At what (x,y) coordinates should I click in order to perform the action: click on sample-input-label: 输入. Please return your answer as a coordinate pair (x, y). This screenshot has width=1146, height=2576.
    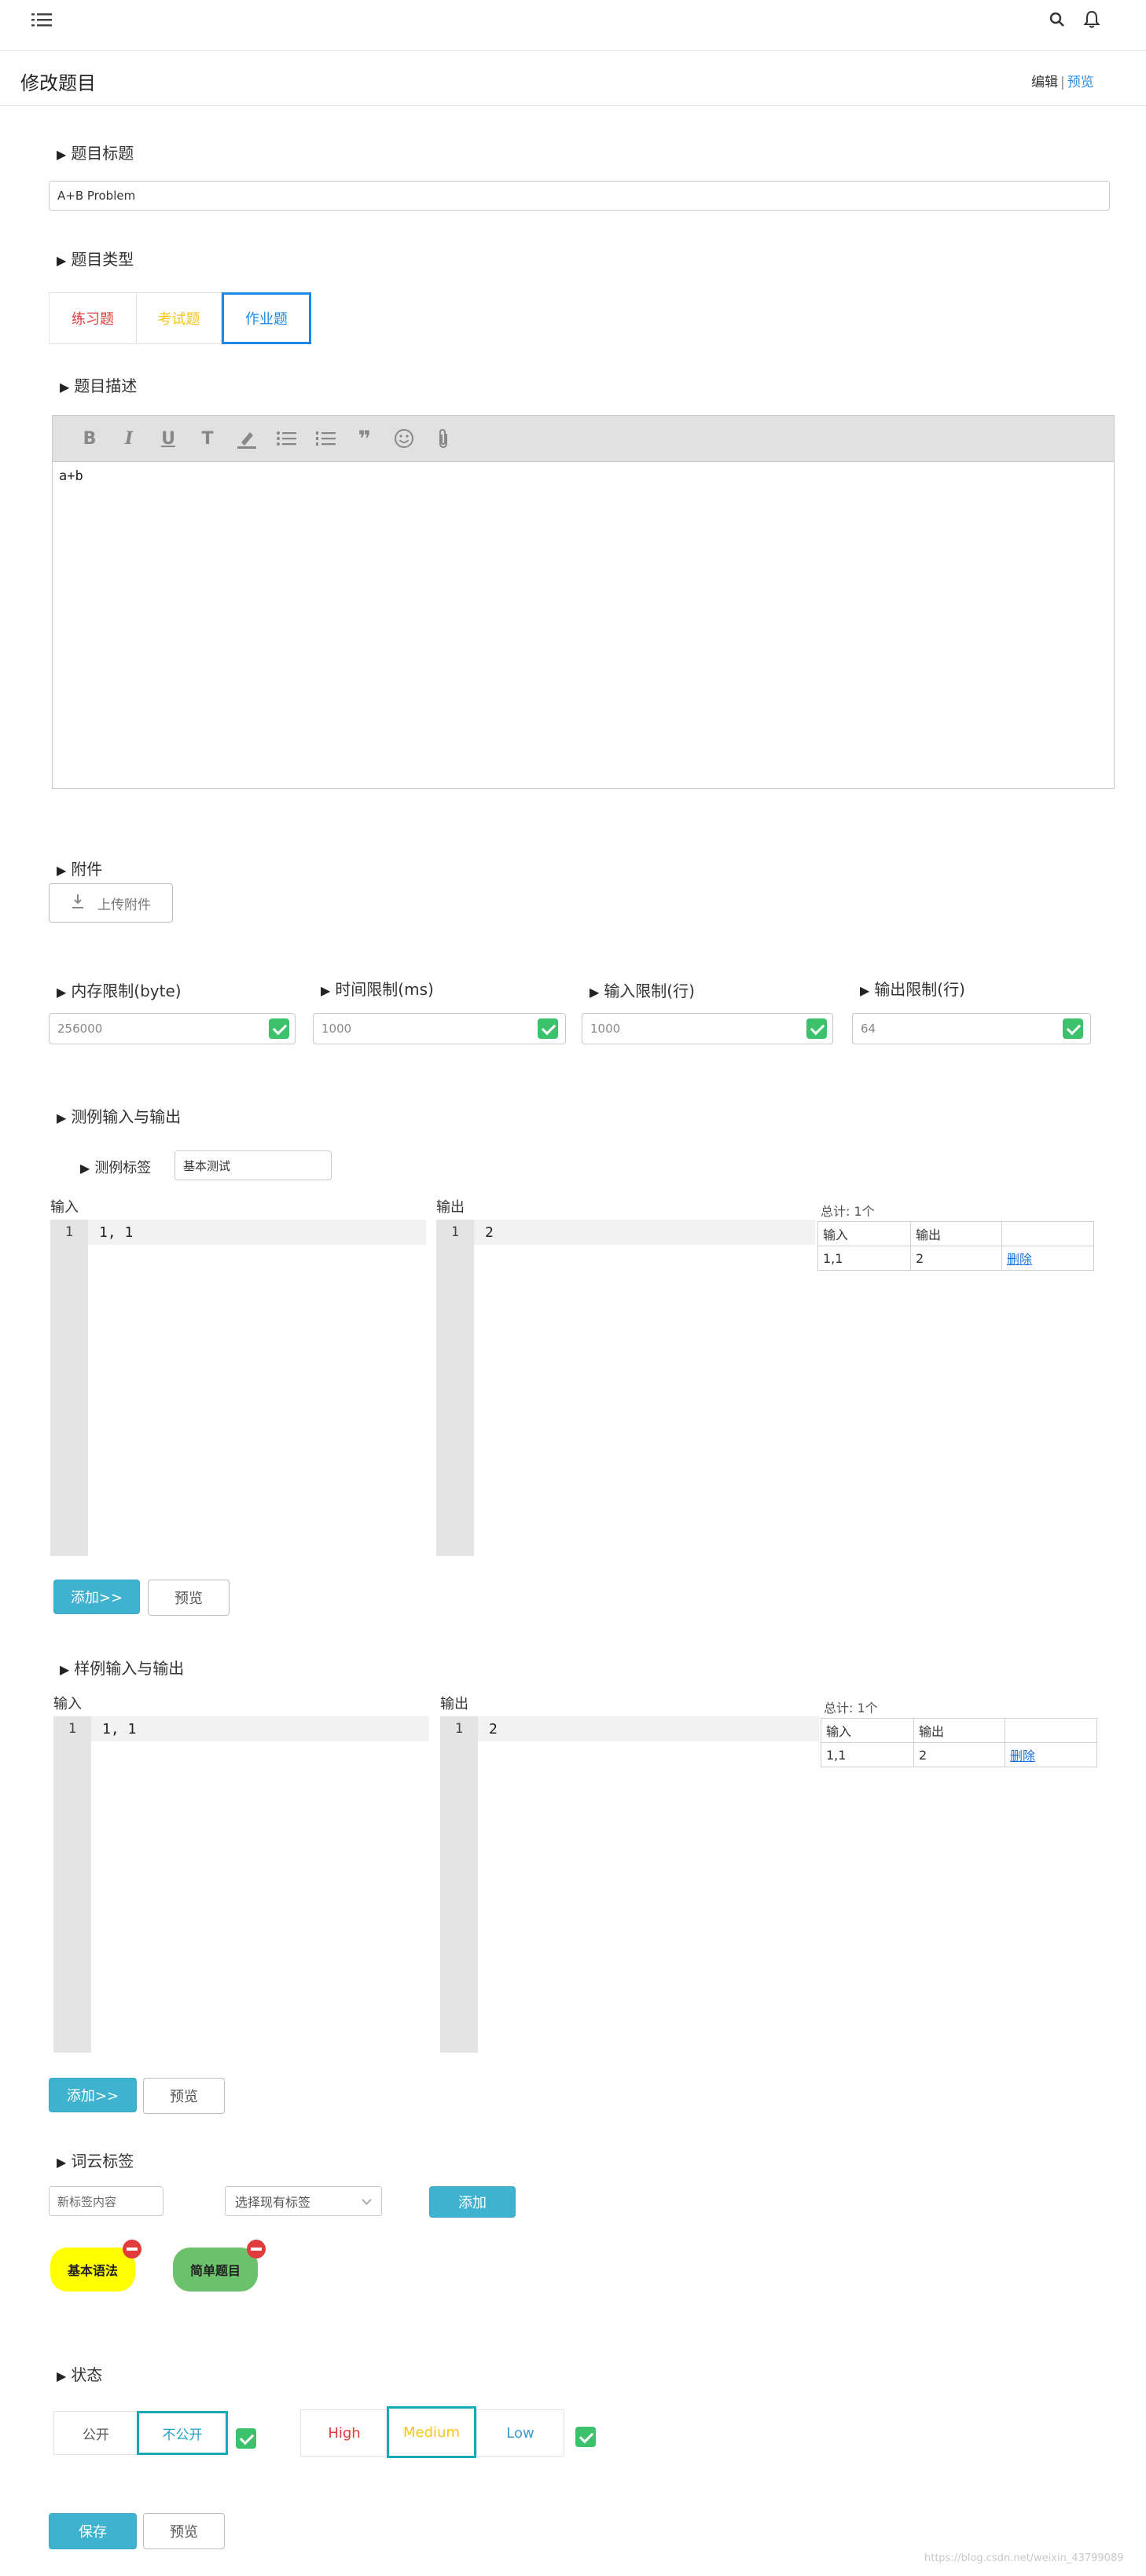
    Looking at the image, I should click on (67, 1704).